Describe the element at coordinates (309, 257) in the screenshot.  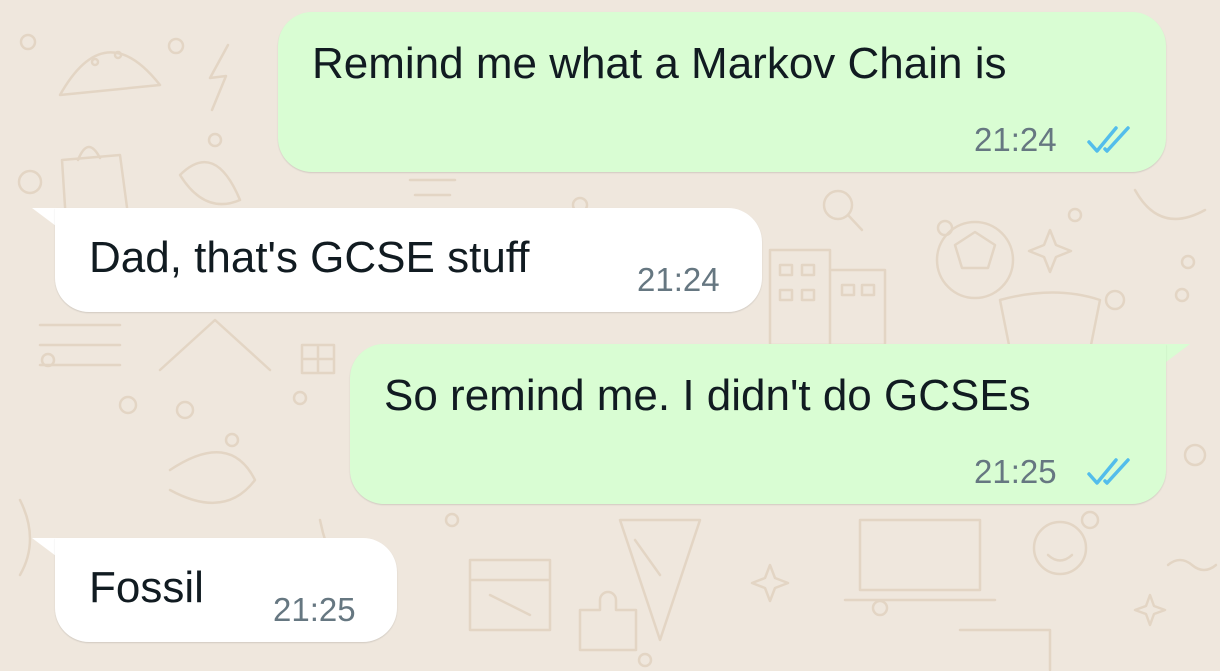
I see `message-text: Dad, that's GCSE stuff` at that location.